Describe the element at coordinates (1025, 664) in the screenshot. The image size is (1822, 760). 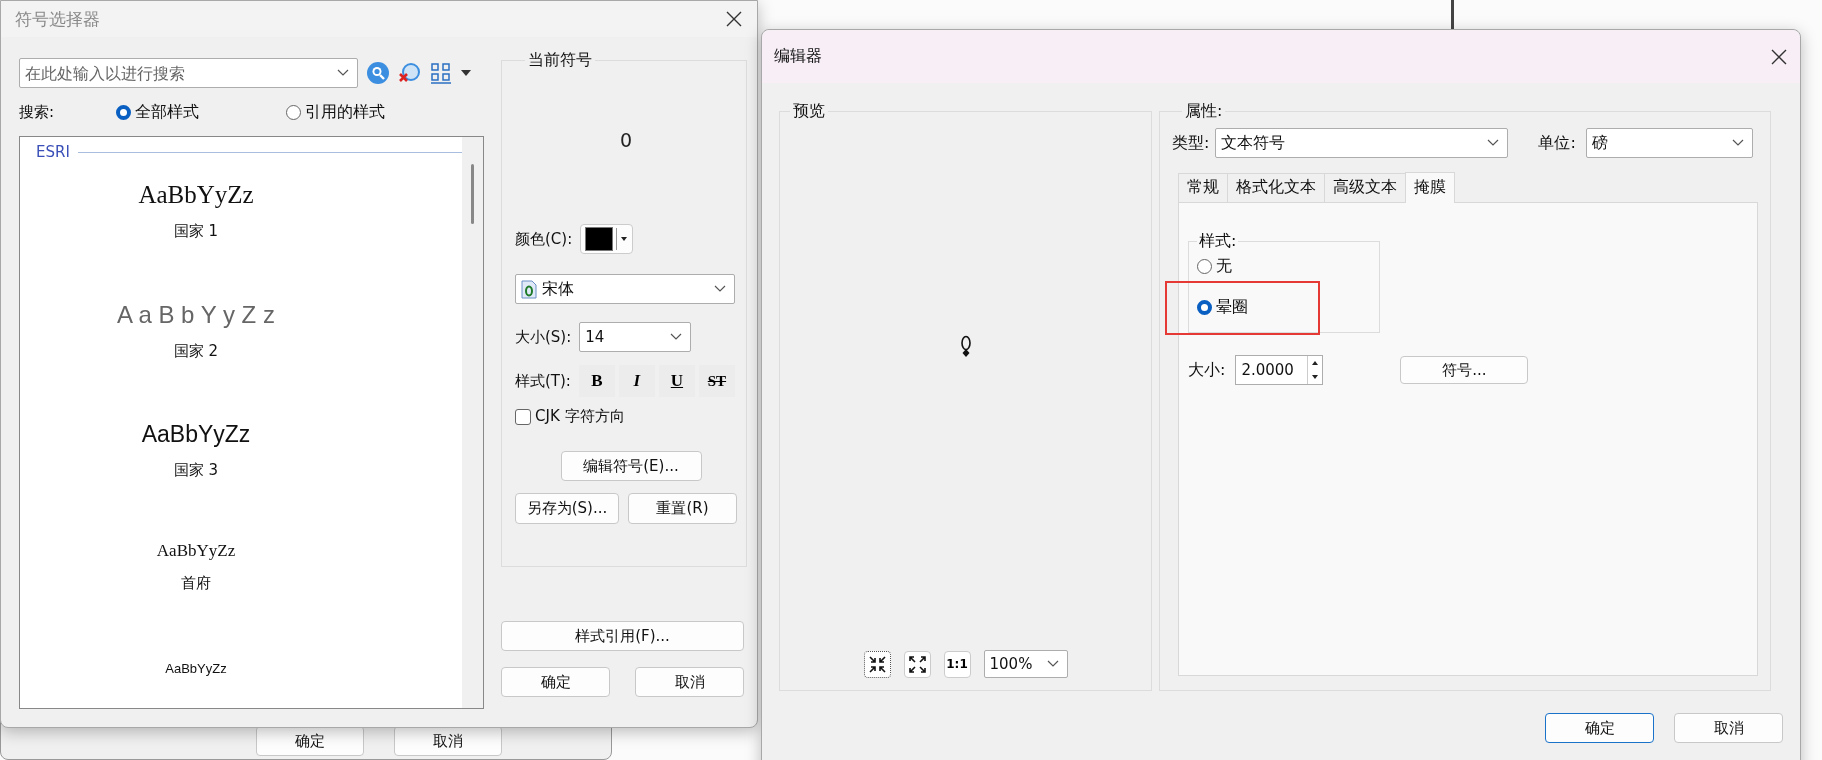
I see `zoom-dropdown: 100%` at that location.